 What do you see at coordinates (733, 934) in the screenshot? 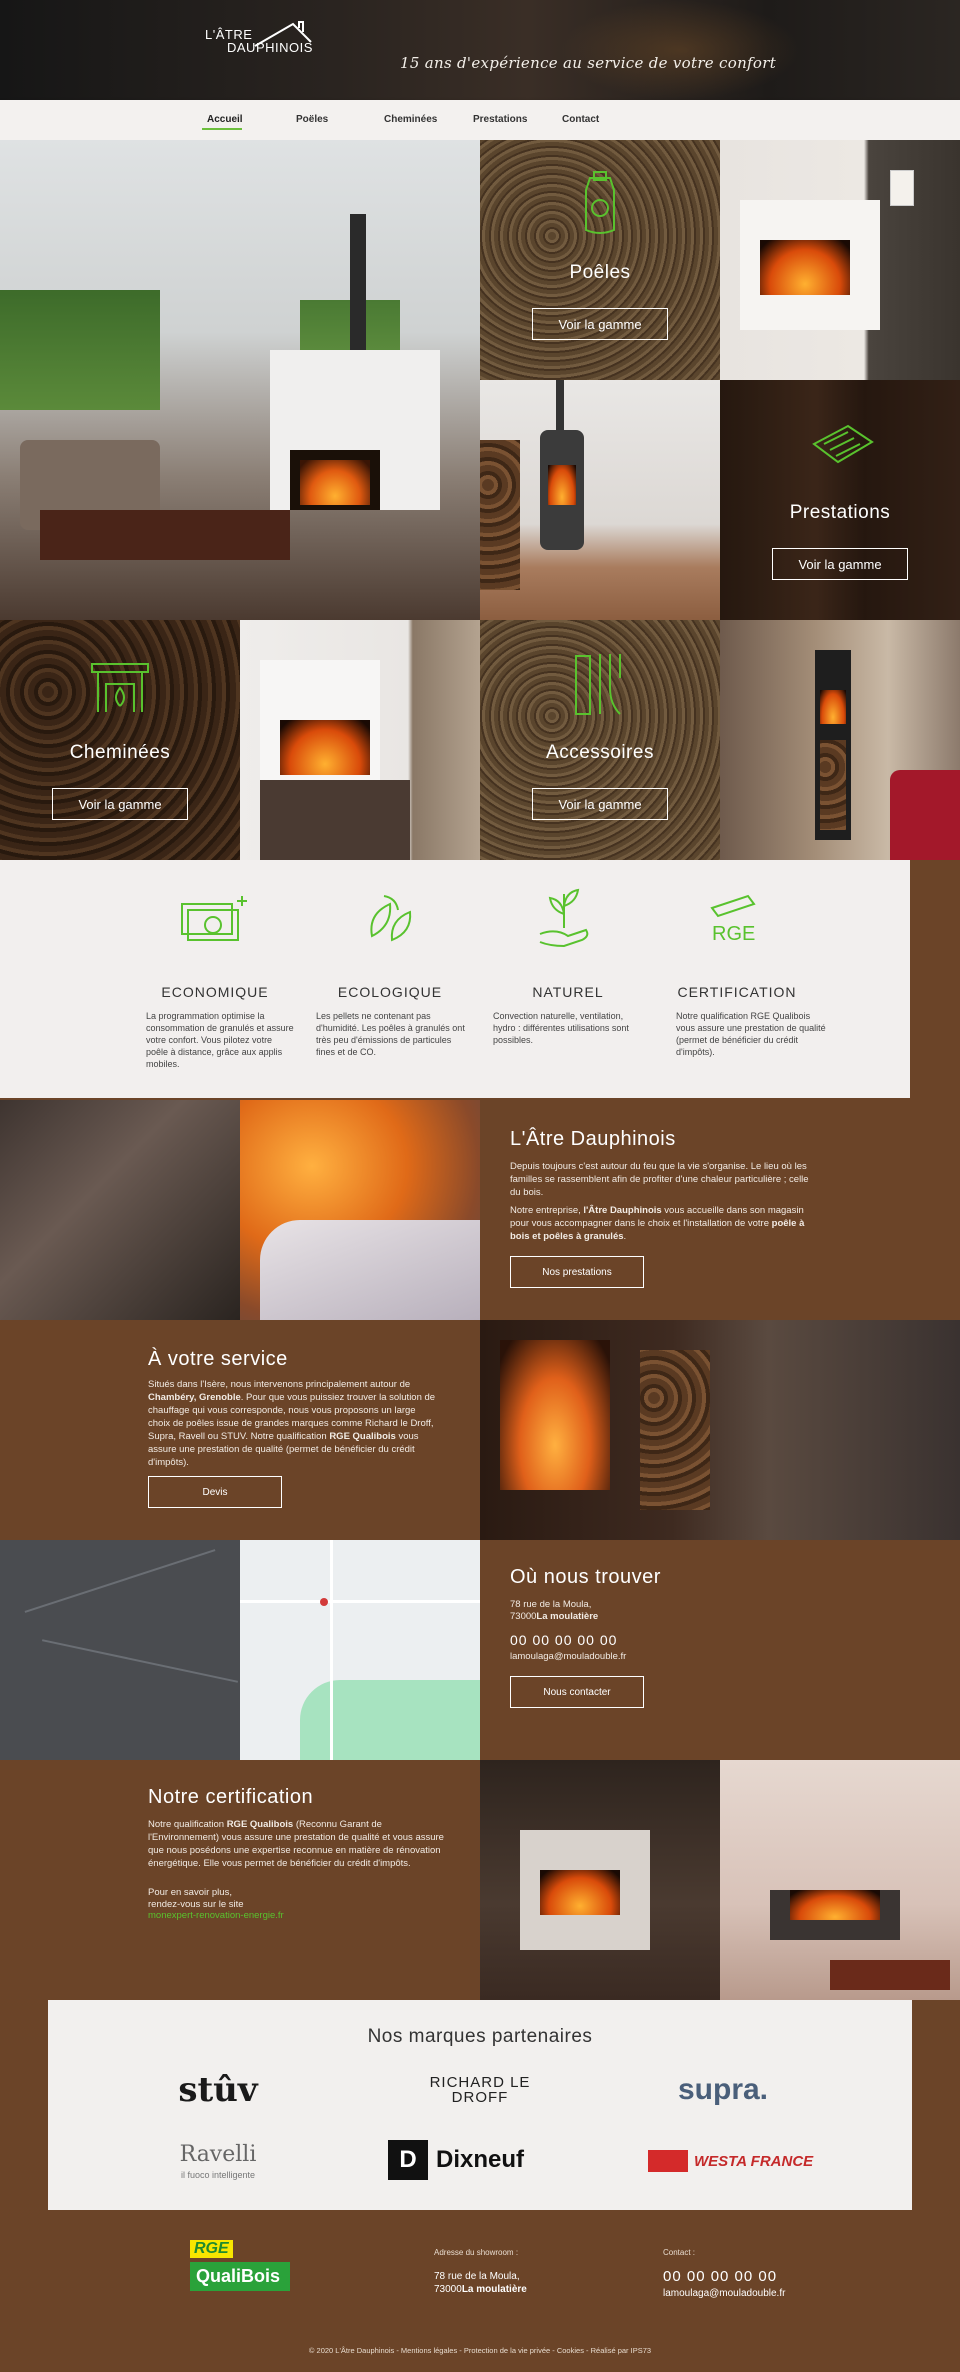
I see `svg-text: RGE` at bounding box center [733, 934].